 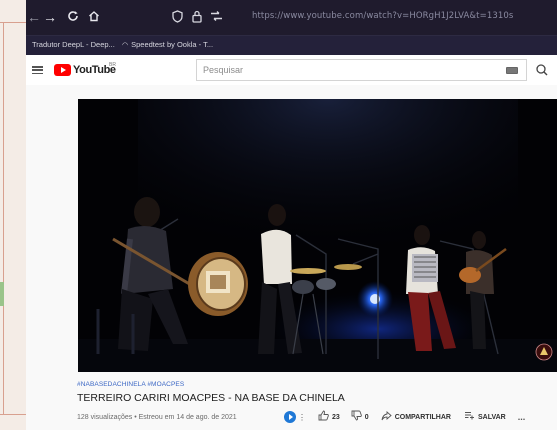 What do you see at coordinates (512, 70) in the screenshot?
I see `keyboard-icon` at bounding box center [512, 70].